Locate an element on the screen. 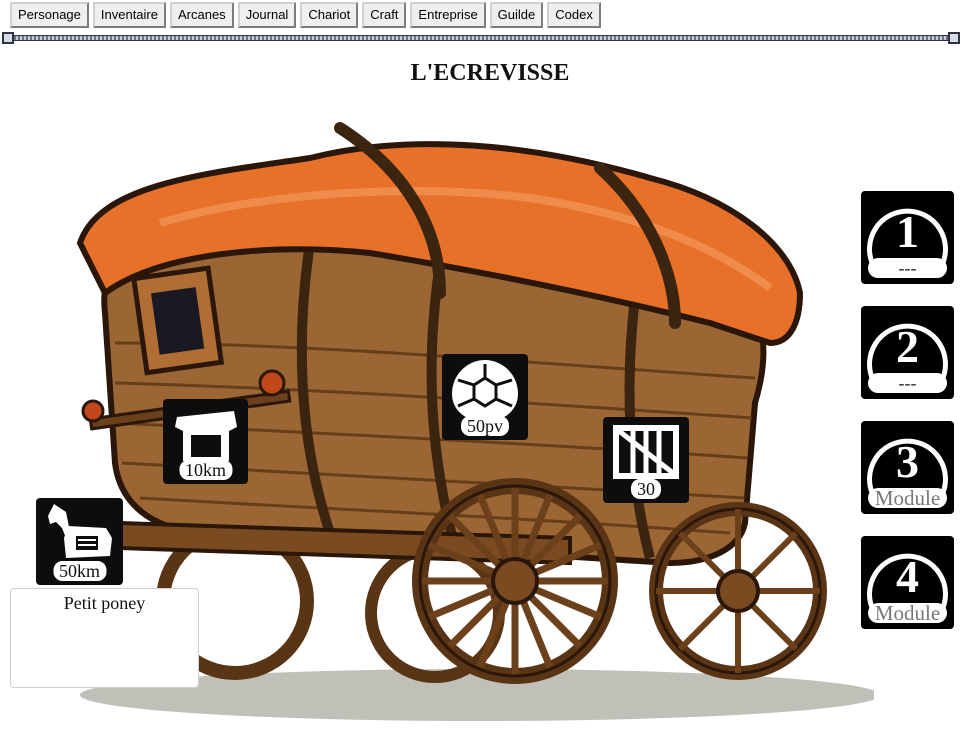  module-slot-2: 2 --- is located at coordinates (907, 352).